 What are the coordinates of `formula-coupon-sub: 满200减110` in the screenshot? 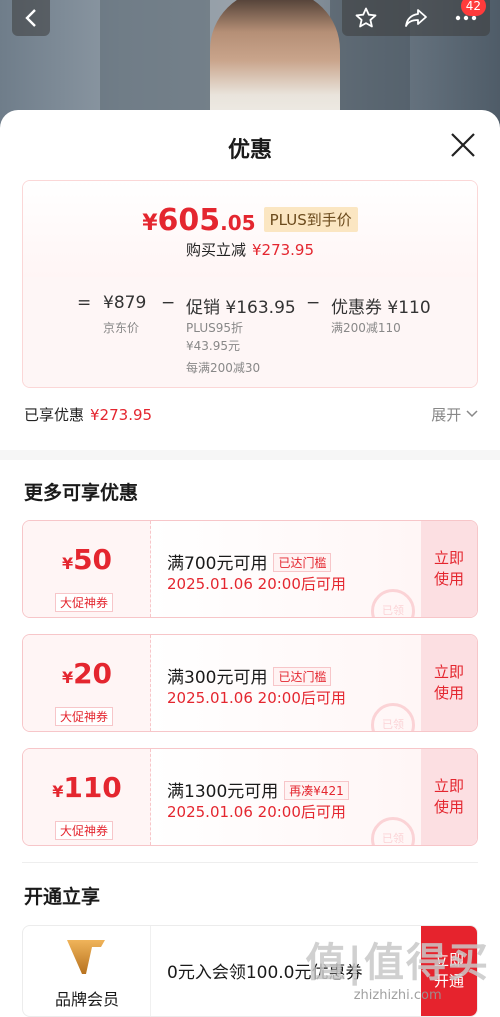 It's located at (366, 328).